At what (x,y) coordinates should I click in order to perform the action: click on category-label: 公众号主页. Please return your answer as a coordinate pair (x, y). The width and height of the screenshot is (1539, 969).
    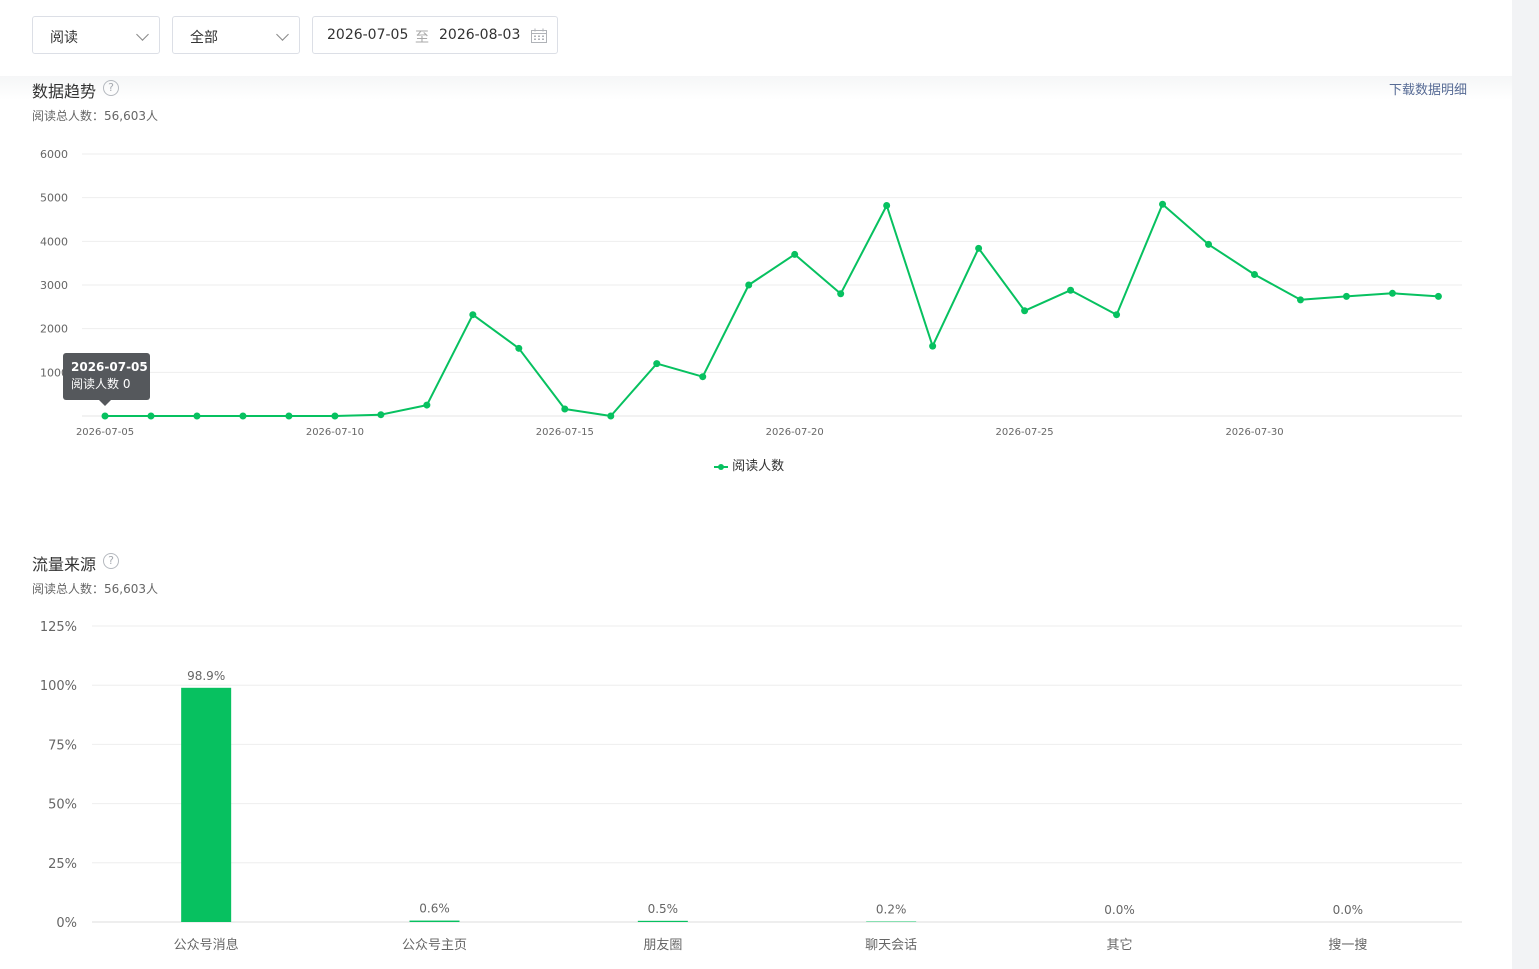
    Looking at the image, I should click on (434, 945).